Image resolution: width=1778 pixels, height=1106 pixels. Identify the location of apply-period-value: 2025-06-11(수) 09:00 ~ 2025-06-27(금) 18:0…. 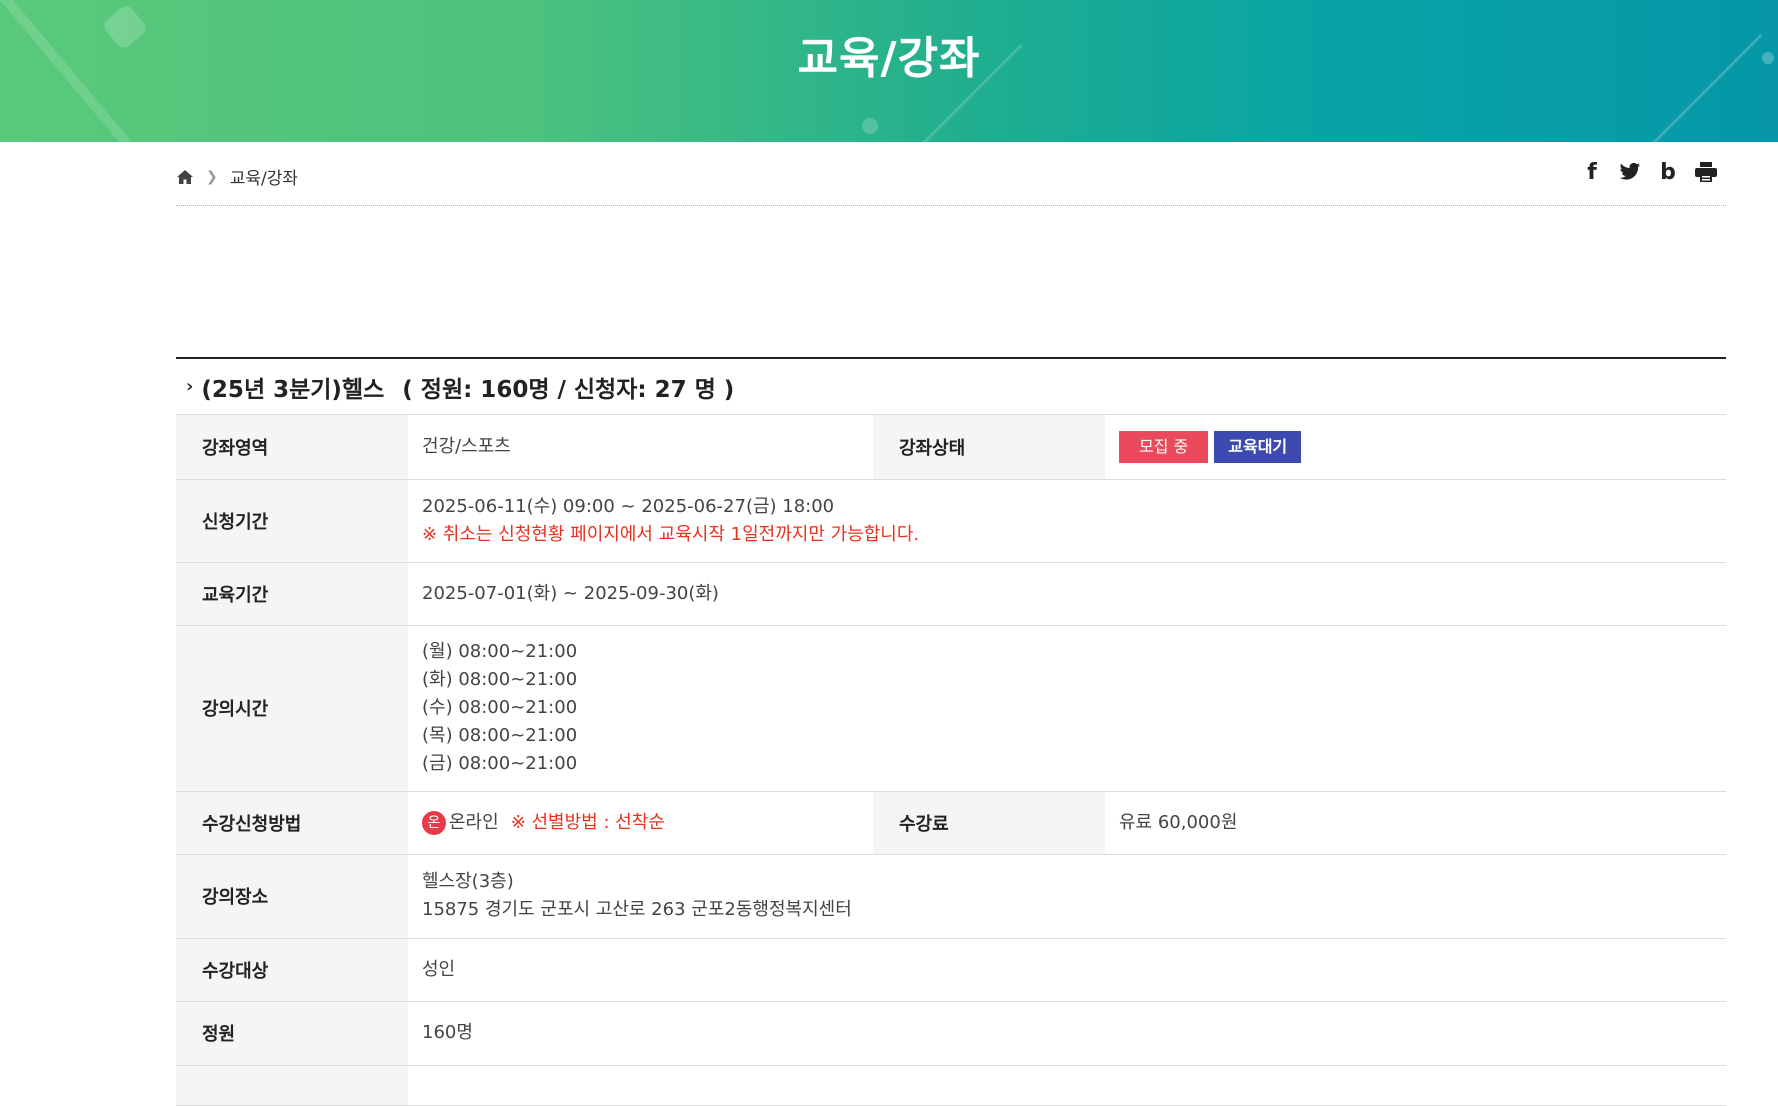
(628, 506).